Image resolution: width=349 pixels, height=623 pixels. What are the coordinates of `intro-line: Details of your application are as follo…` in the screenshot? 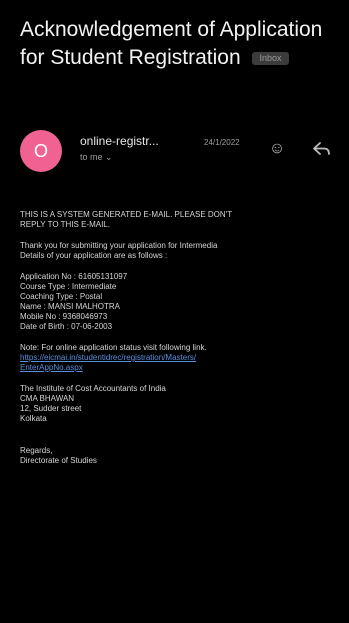 It's located at (94, 255).